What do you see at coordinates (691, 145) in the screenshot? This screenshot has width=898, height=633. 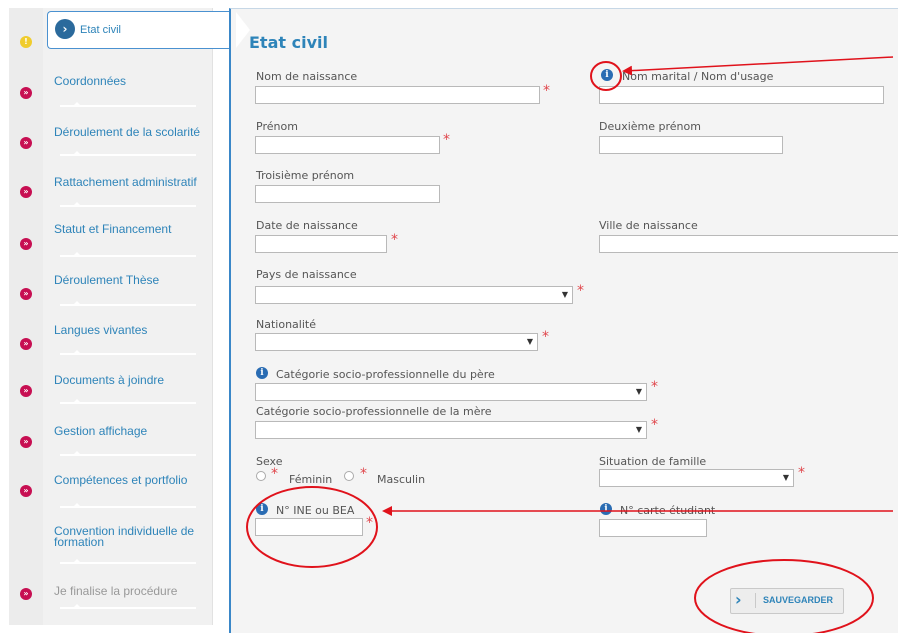 I see `deuxieme-prenom-input` at bounding box center [691, 145].